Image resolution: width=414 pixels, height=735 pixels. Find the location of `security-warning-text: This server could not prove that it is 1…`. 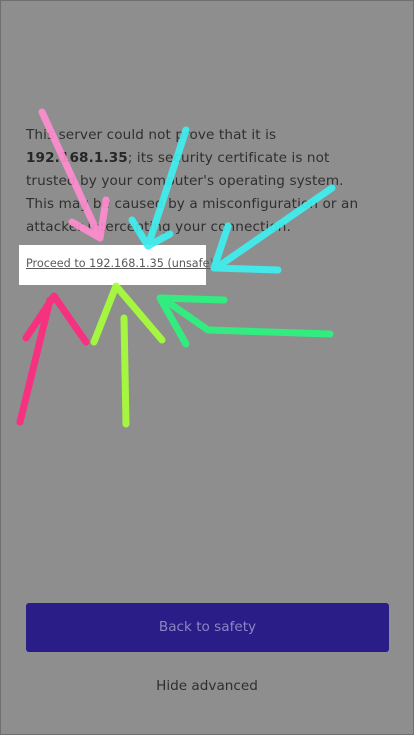

security-warning-text: This server could not prove that it is 1… is located at coordinates (198, 181).